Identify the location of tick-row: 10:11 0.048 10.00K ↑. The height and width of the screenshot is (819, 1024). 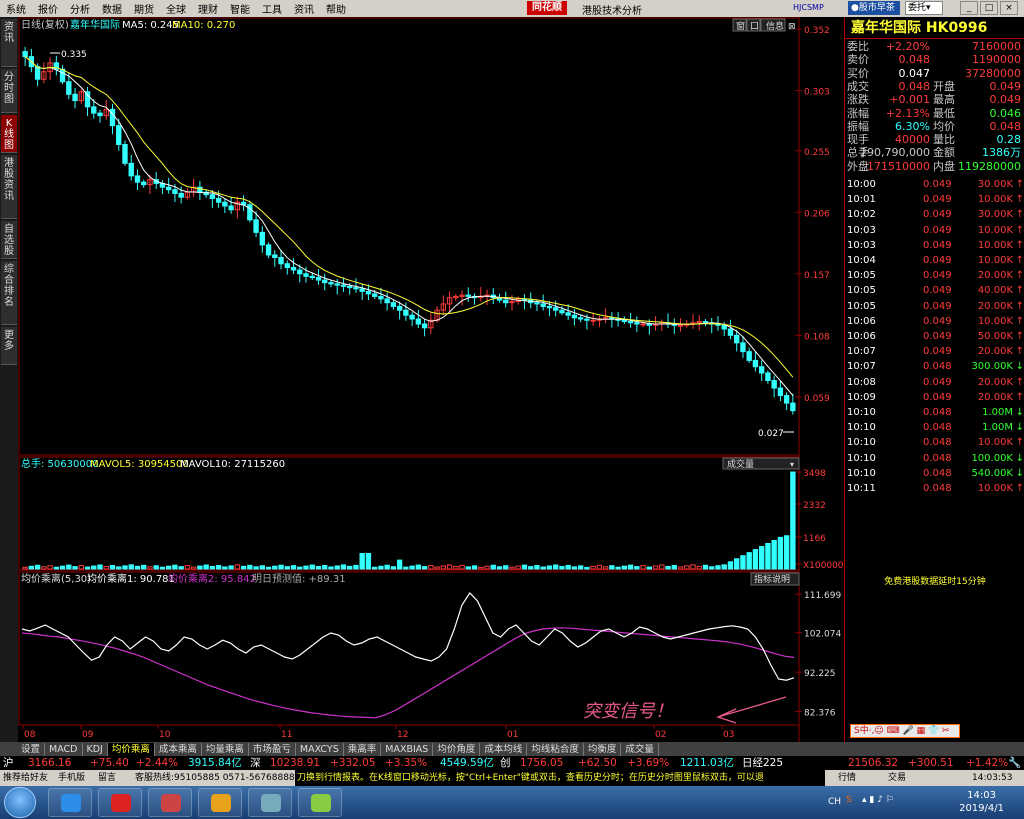
(934, 488).